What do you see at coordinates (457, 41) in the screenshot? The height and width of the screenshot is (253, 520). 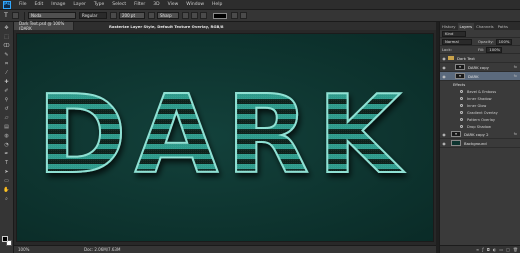 I see `blend-mode-select: Normal` at bounding box center [457, 41].